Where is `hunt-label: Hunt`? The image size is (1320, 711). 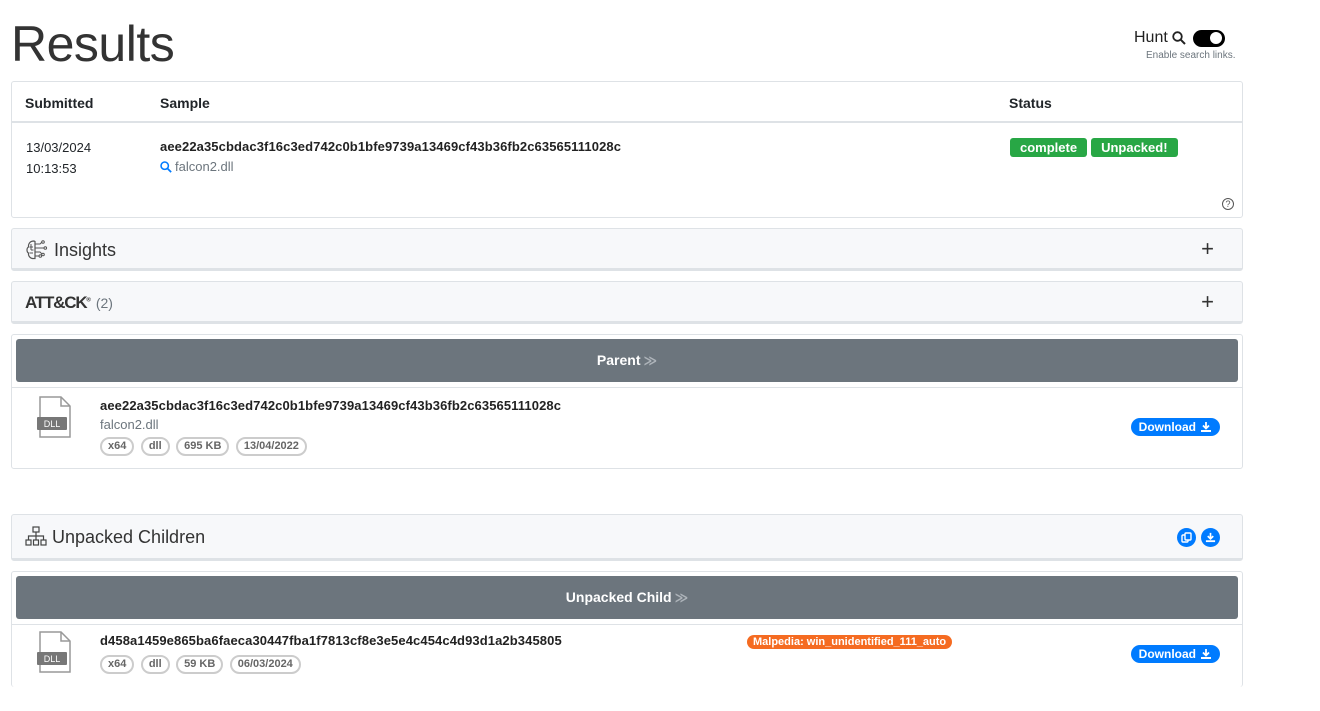 hunt-label: Hunt is located at coordinates (1151, 37).